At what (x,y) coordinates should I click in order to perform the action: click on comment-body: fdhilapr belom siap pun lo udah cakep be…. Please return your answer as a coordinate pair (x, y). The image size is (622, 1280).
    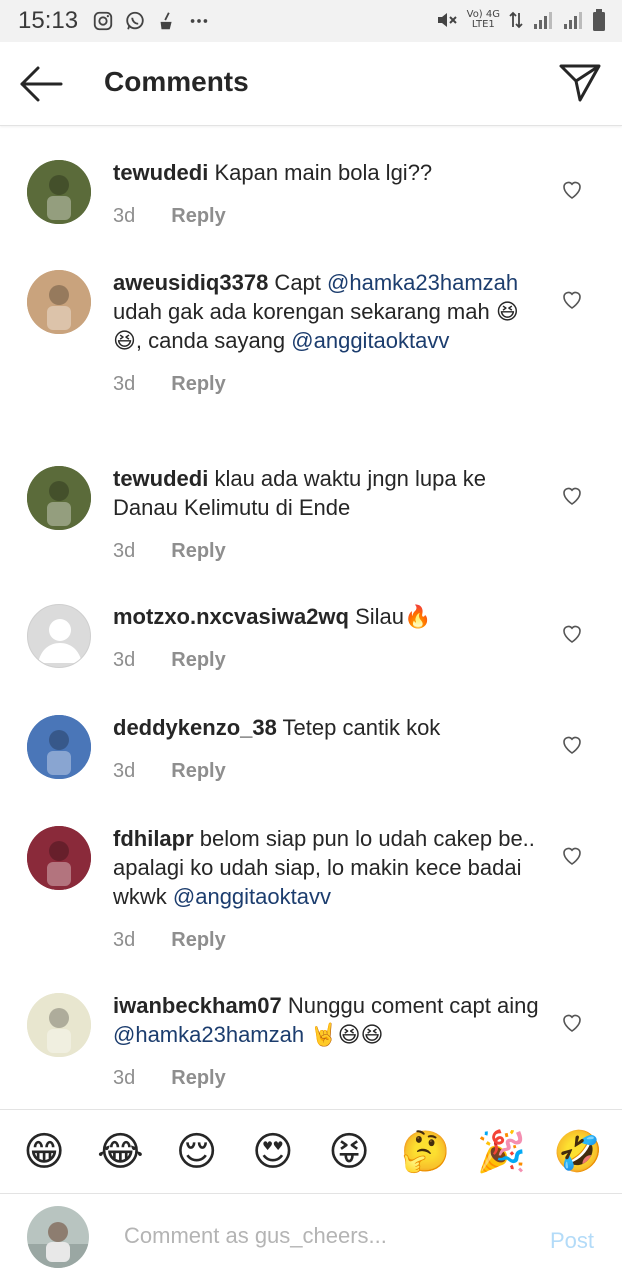
    Looking at the image, I should click on (328, 888).